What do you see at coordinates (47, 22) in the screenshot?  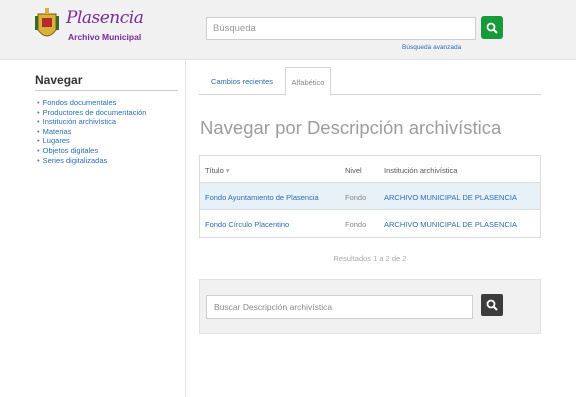 I see `coat-of-arms-icon` at bounding box center [47, 22].